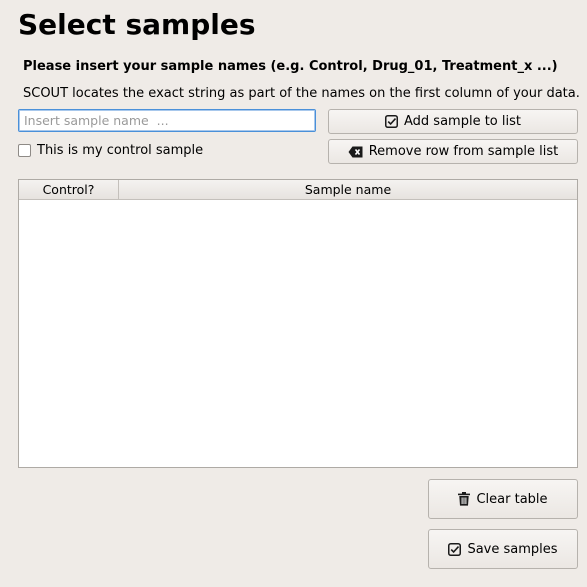 The height and width of the screenshot is (587, 587). Describe the element at coordinates (463, 151) in the screenshot. I see `remove-row-label: Remove row from sample list` at that location.